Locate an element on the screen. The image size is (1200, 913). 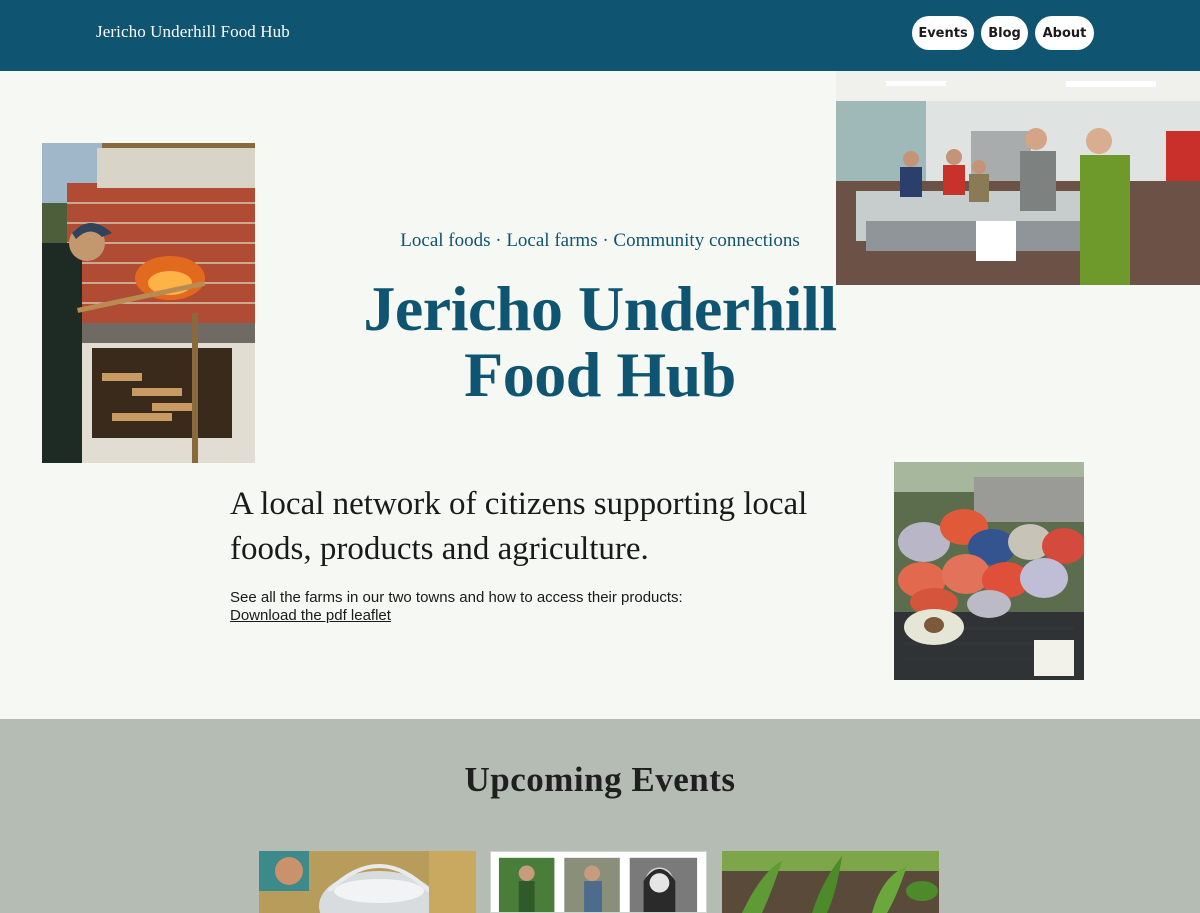
kitchen-volunteers-photo is located at coordinates (1018, 178).